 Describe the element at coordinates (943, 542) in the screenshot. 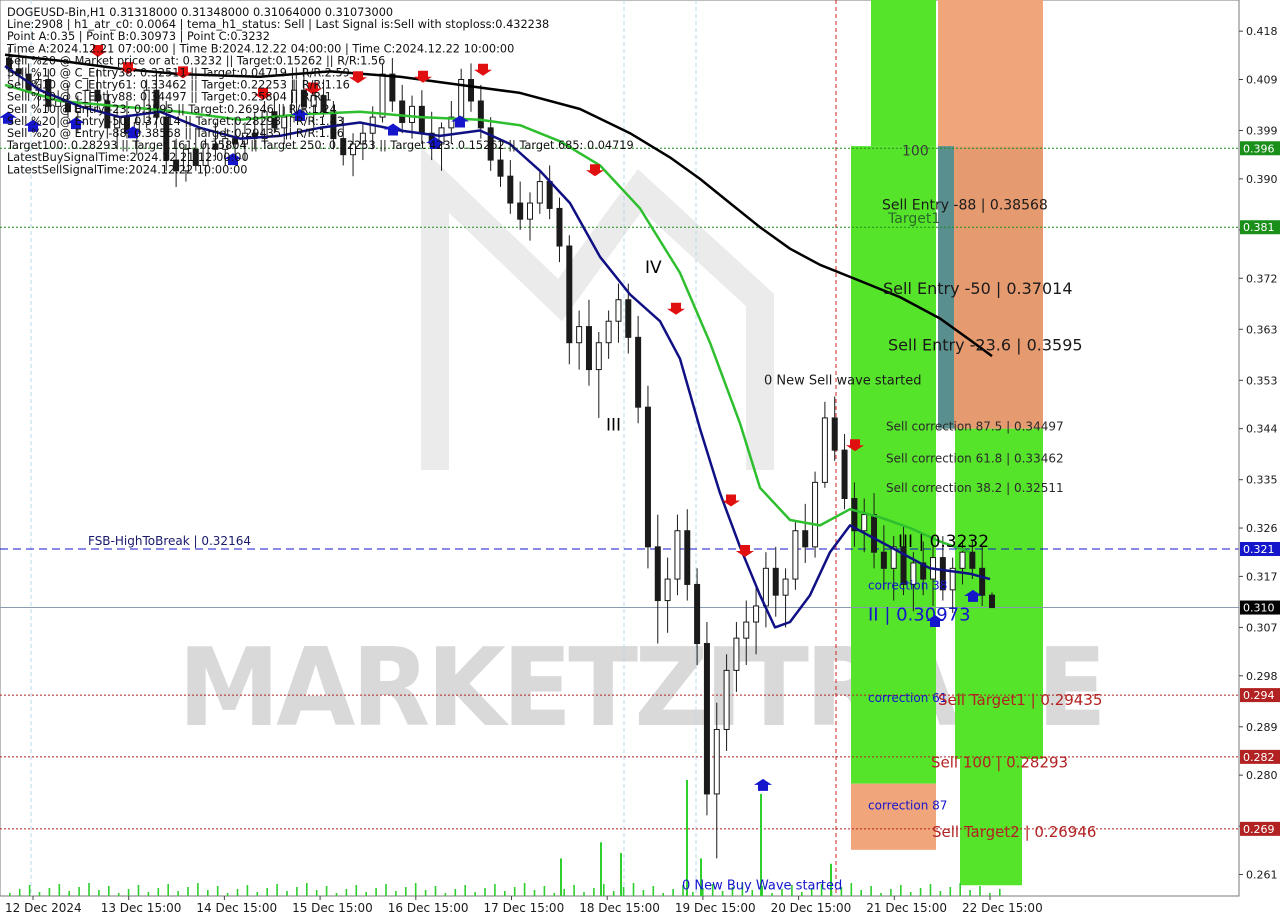

I see `annotation-label: III | 0.3232` at that location.